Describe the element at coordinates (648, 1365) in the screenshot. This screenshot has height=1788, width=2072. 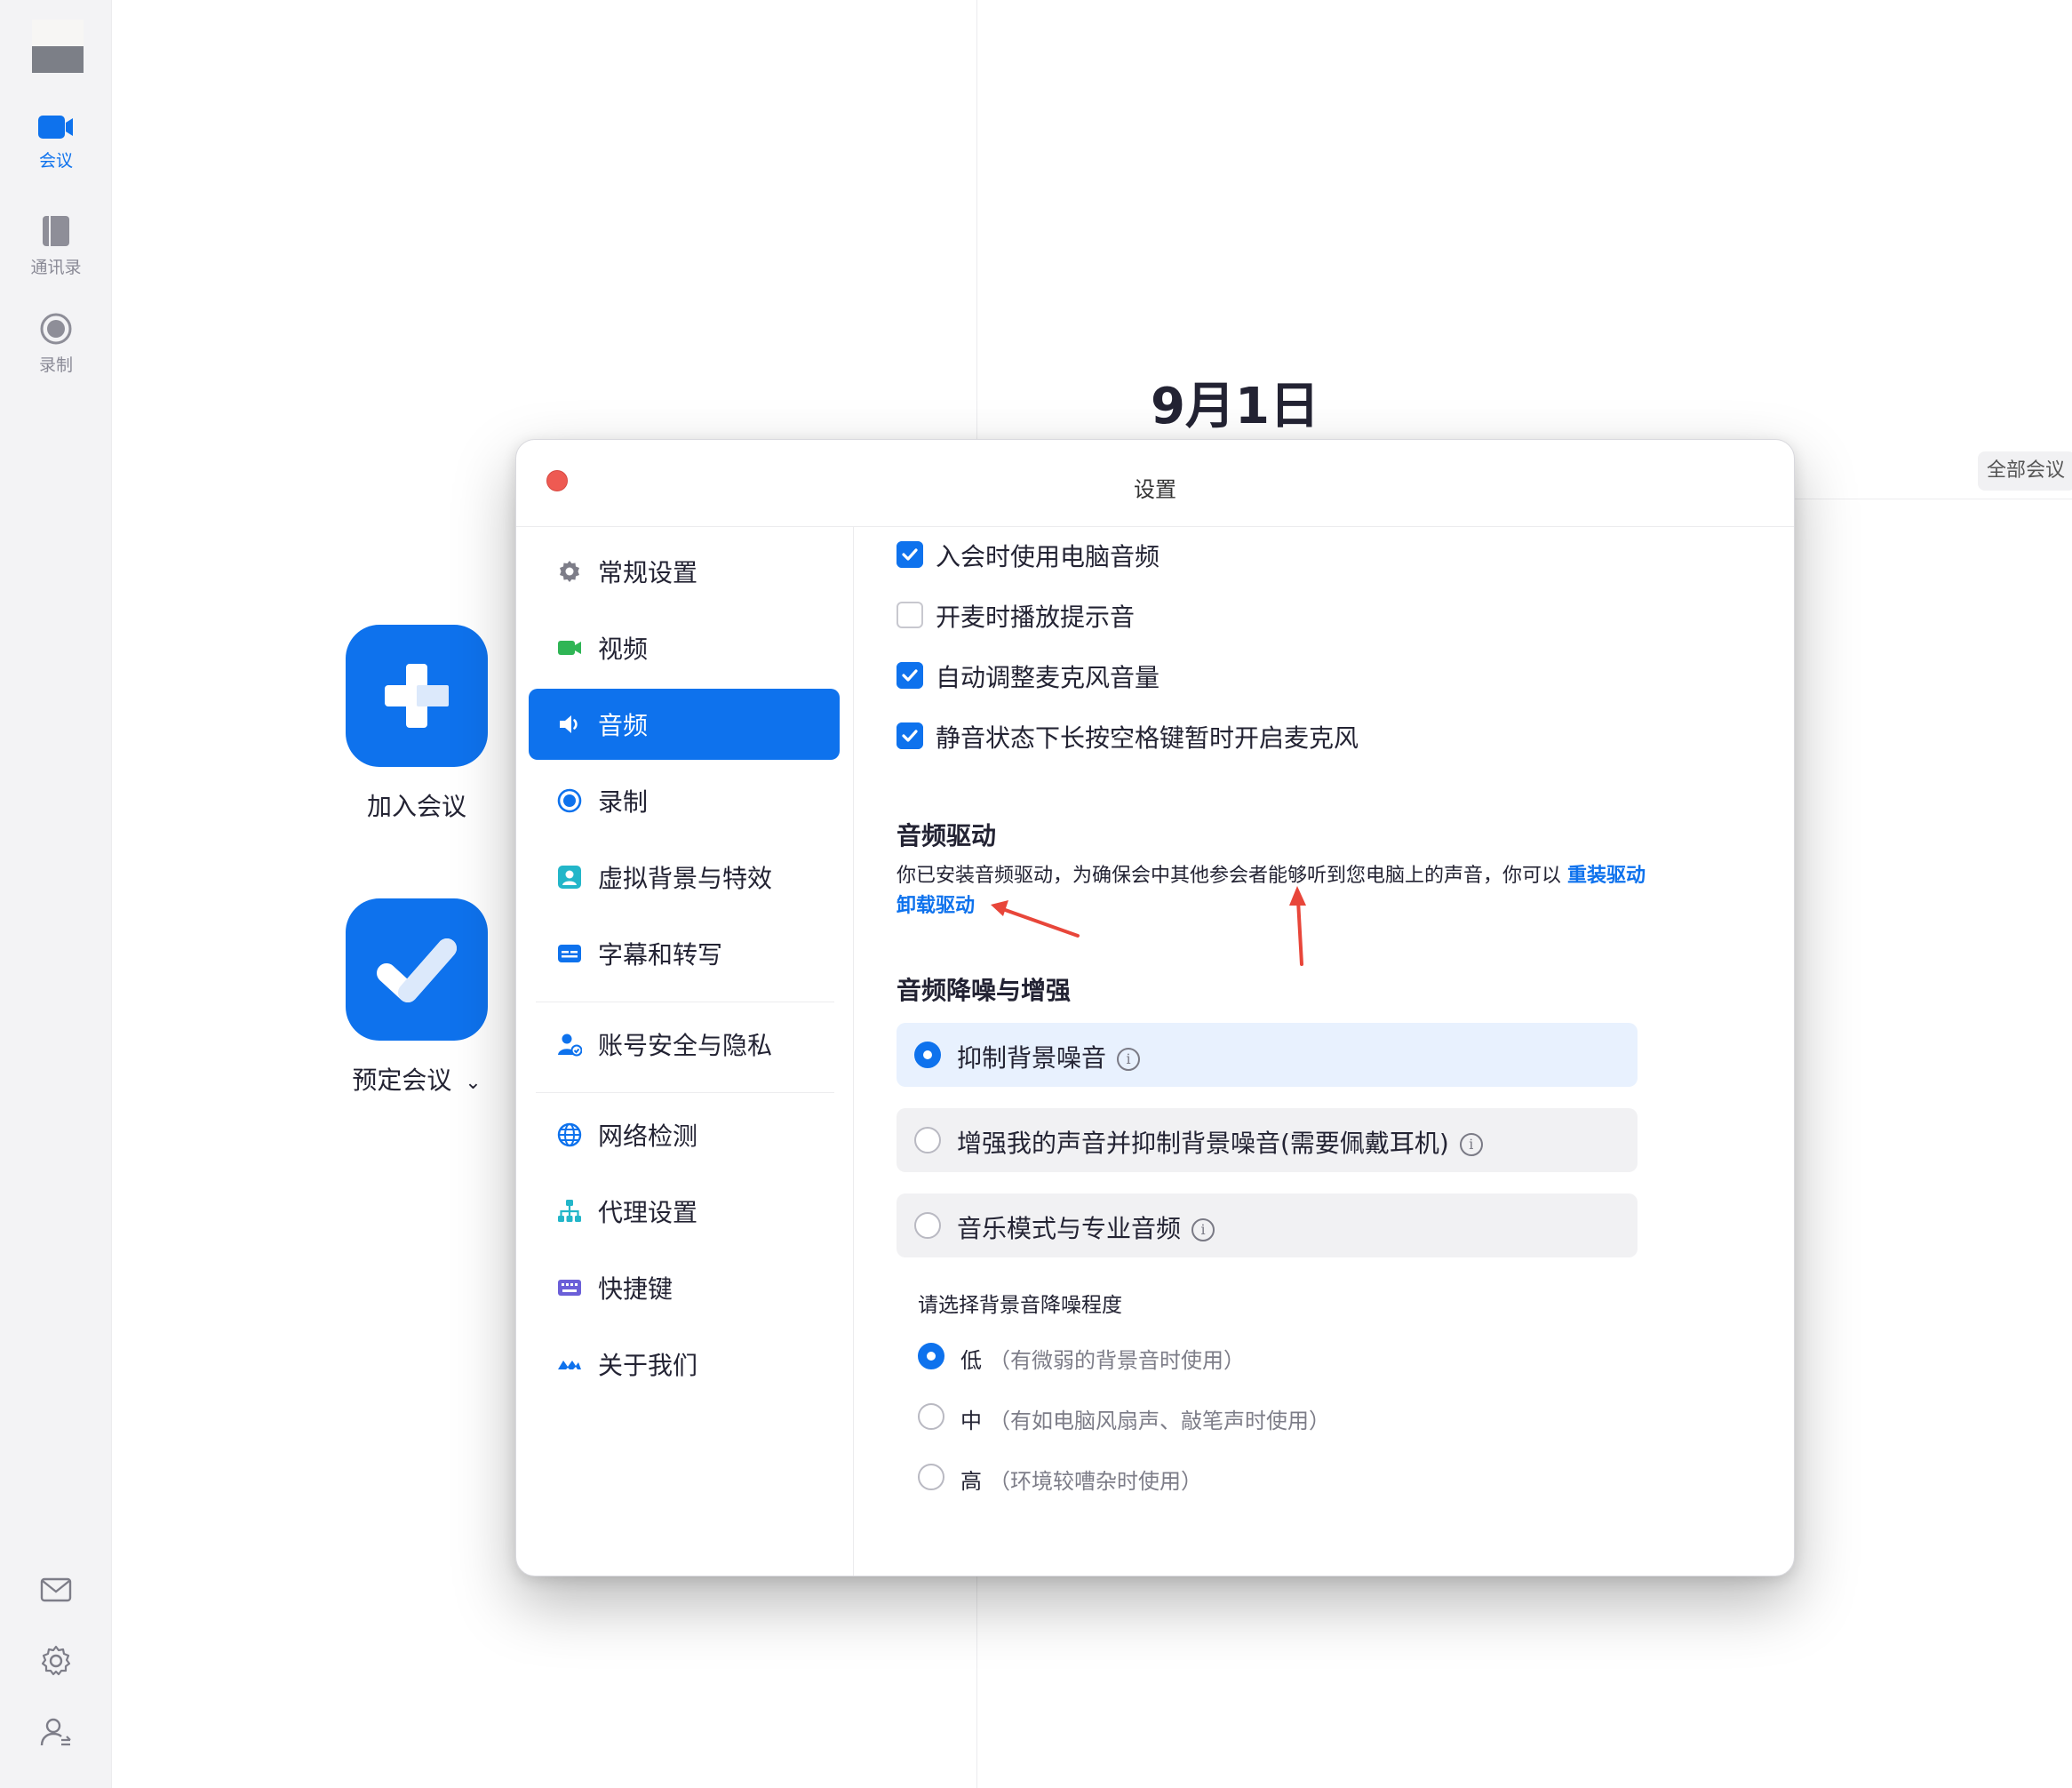
I see `nav-item-label: 关于我们` at that location.